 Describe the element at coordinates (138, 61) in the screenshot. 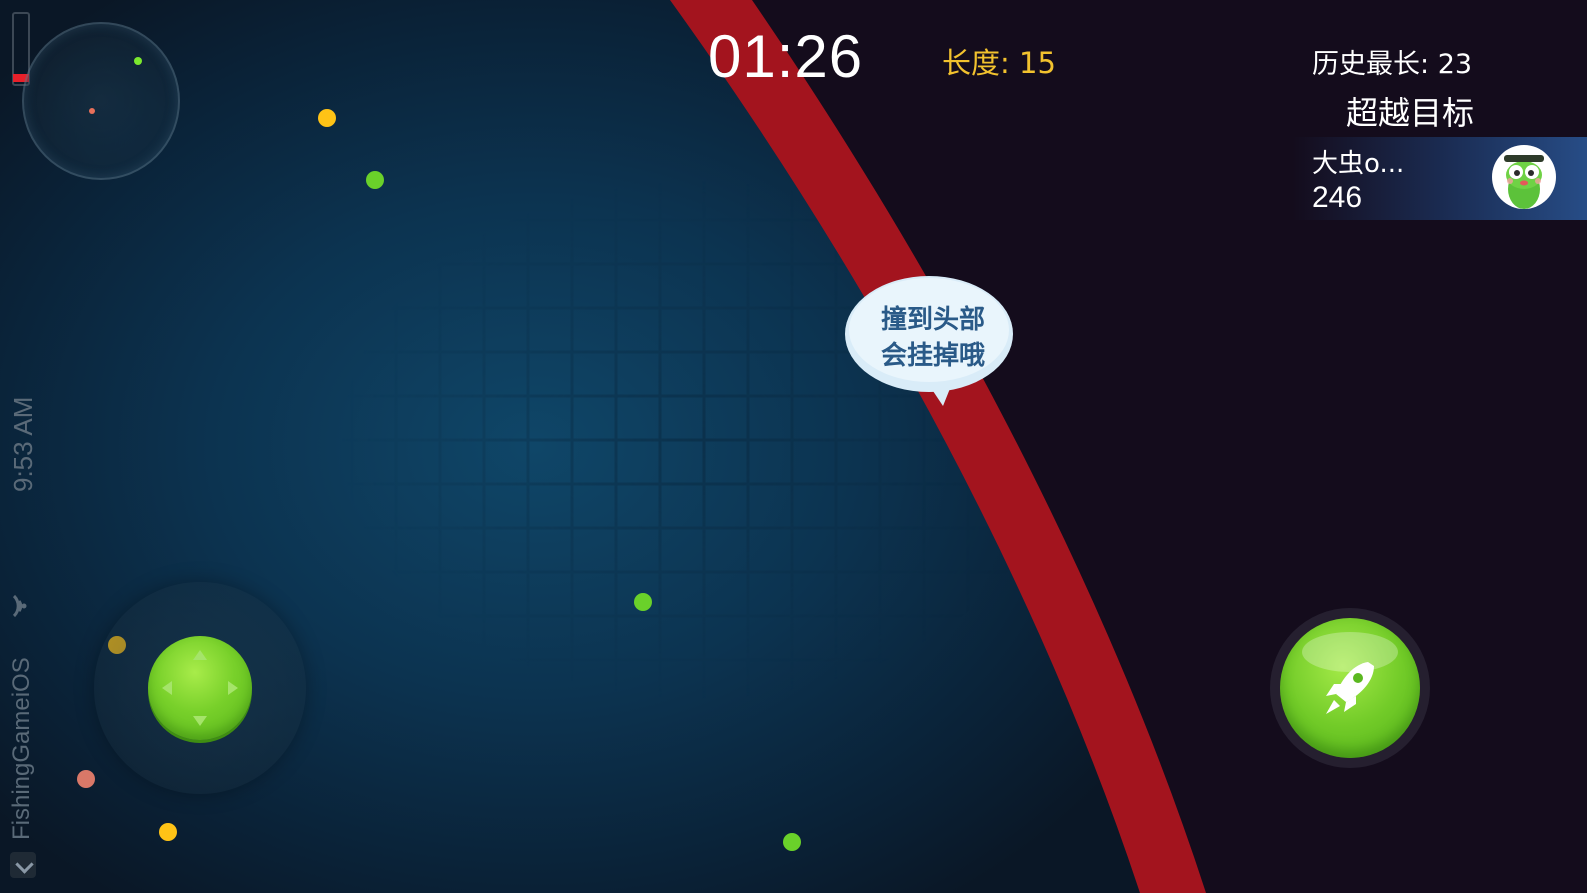

I see `minimap-player-dot` at that location.